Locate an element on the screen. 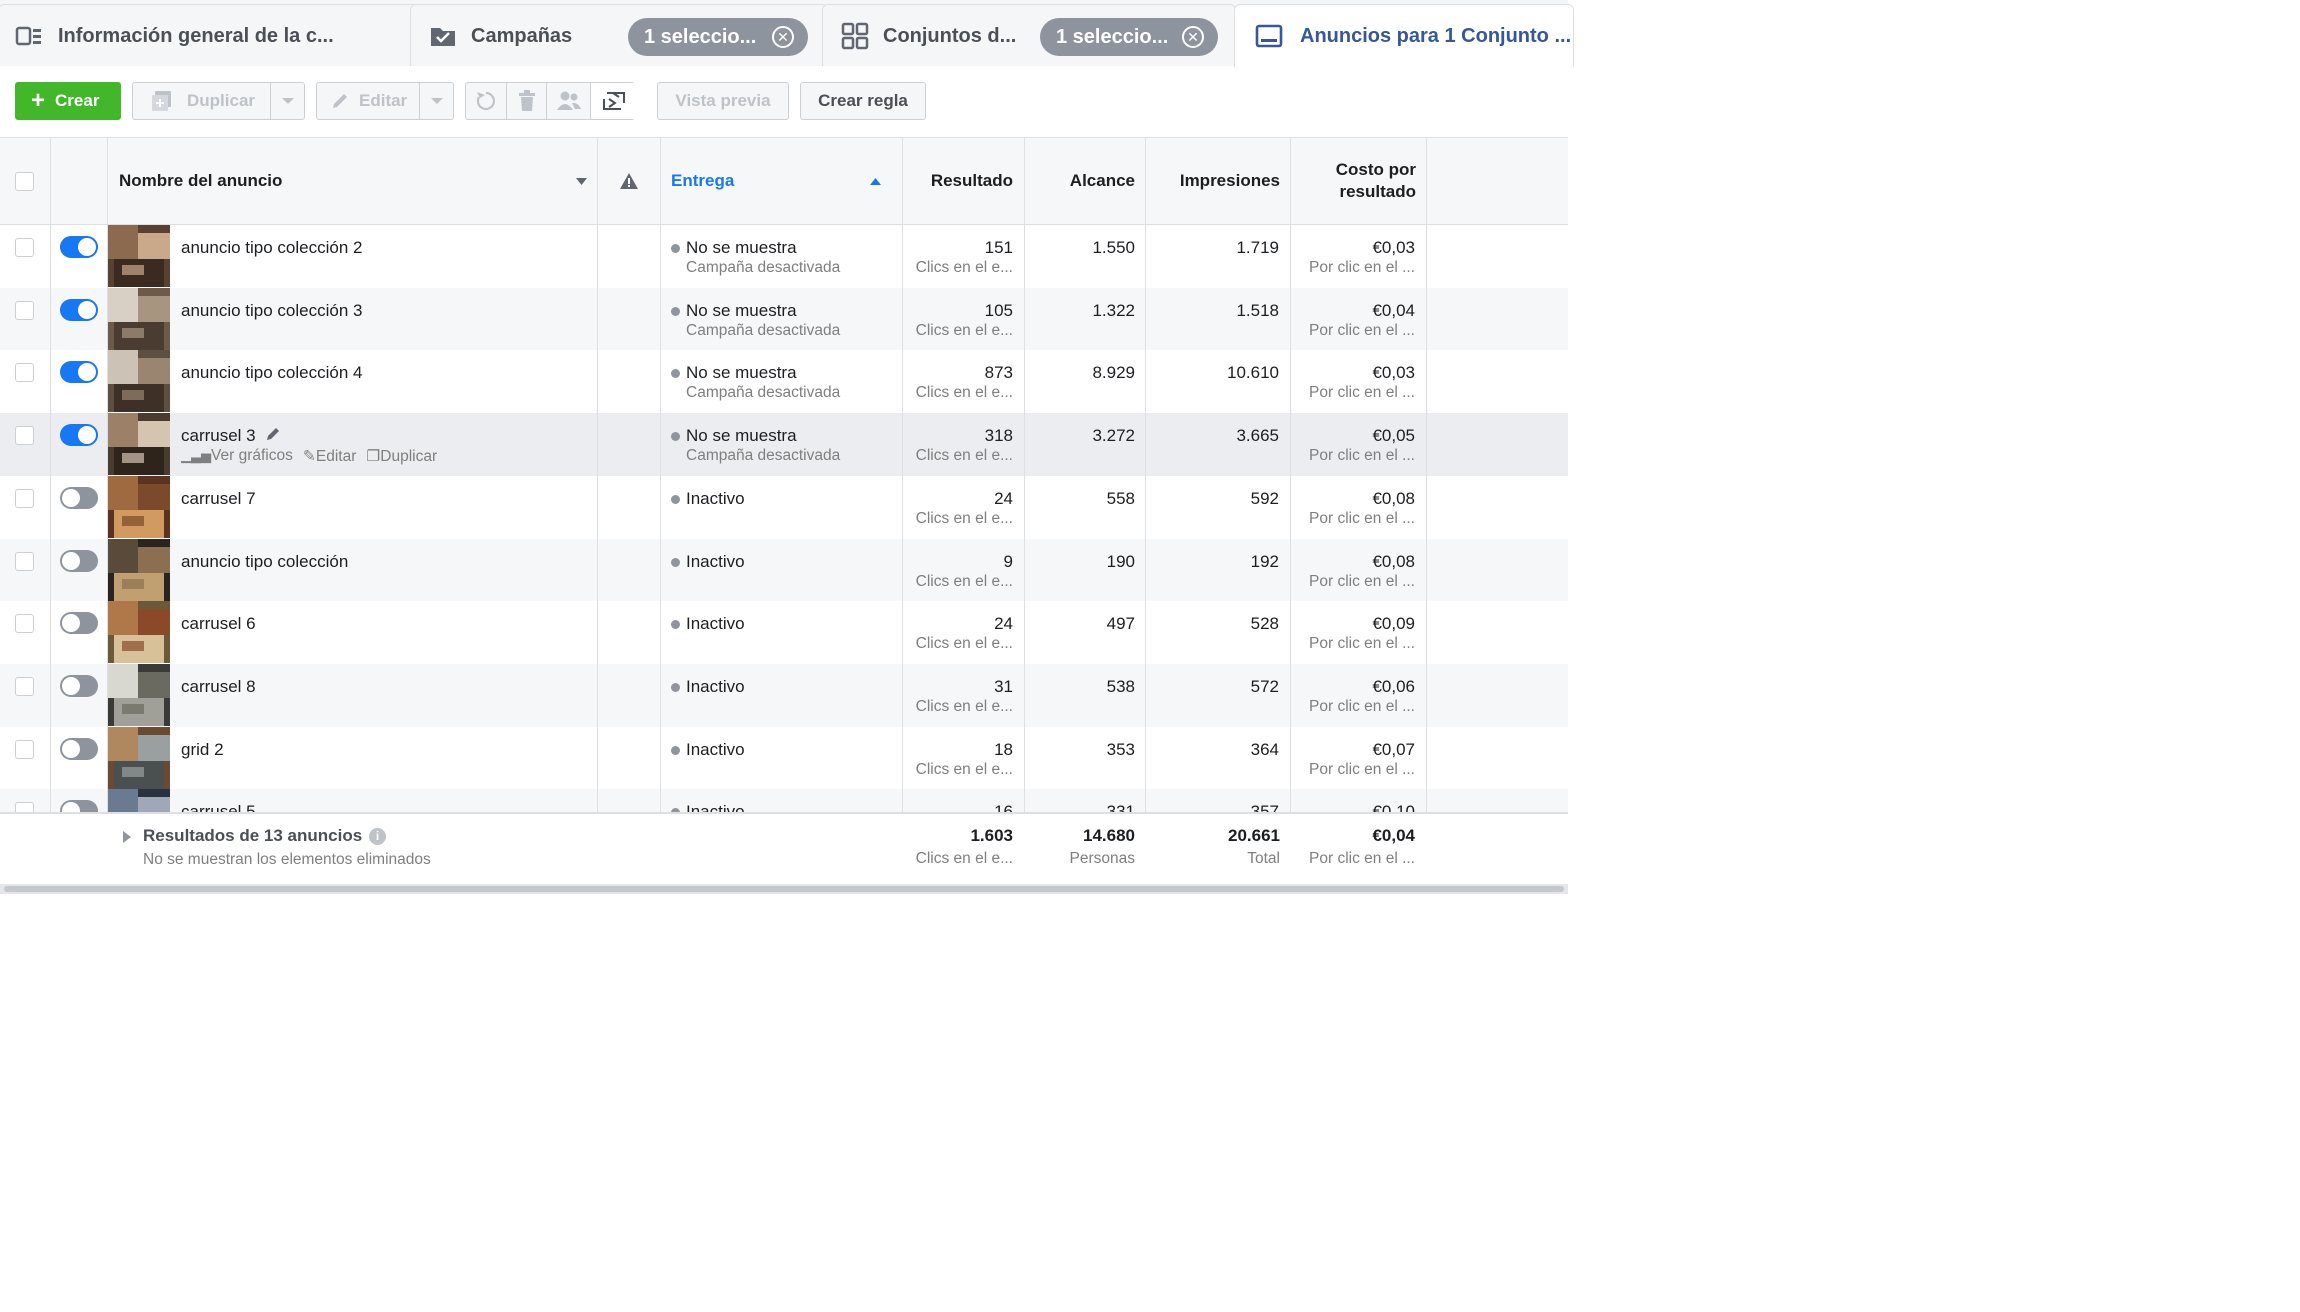 Image resolution: width=2300 pixels, height=1312 pixels. table-row: carrusel 5 Inactivo 16 331 357 €0,10 is located at coordinates (784, 800).